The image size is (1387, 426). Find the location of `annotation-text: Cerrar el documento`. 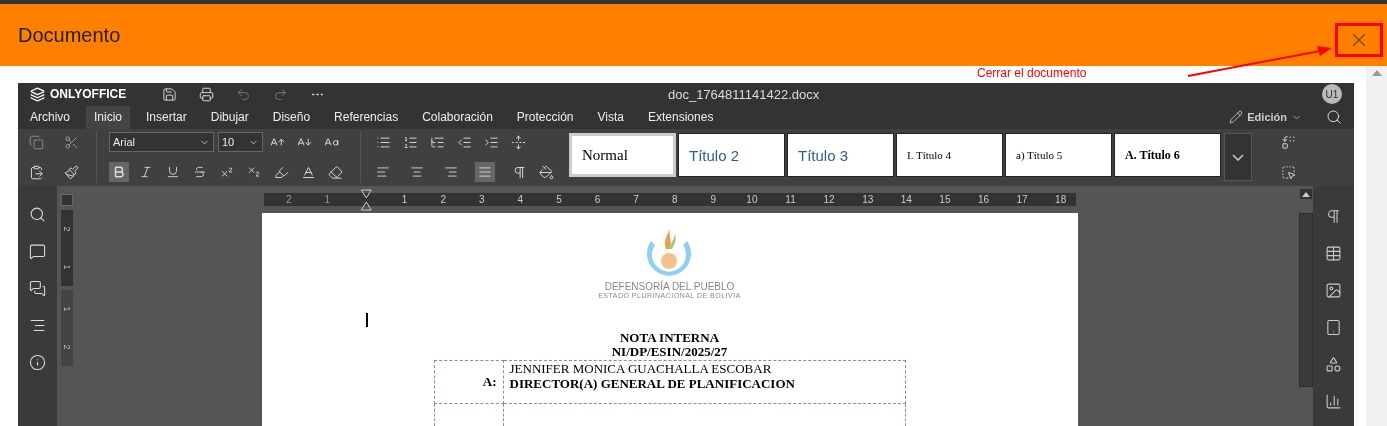

annotation-text: Cerrar el documento is located at coordinates (1032, 74).